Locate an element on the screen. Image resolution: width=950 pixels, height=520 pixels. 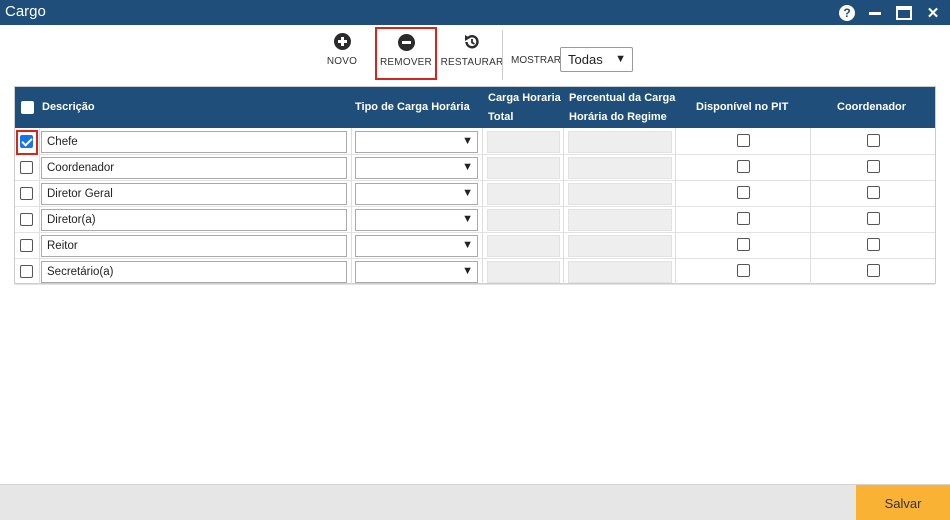
restaurar-button: RESTAURAR is located at coordinates (472, 54).